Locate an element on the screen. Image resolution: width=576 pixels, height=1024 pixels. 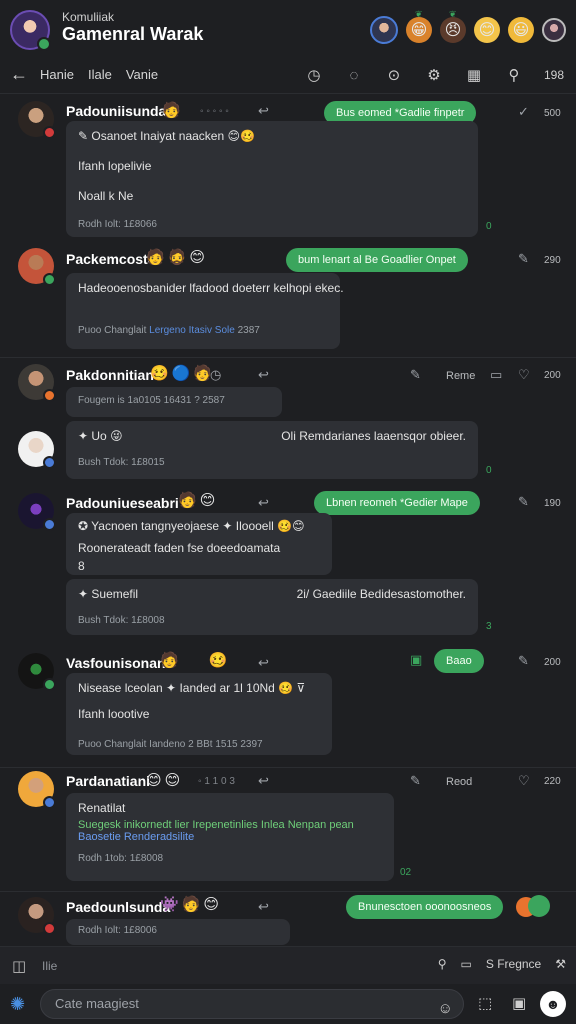
composer-toolbar: ◫ Ilie ⚲ ▭ S Fregnce ⚒ is located at coordinates (288, 965).